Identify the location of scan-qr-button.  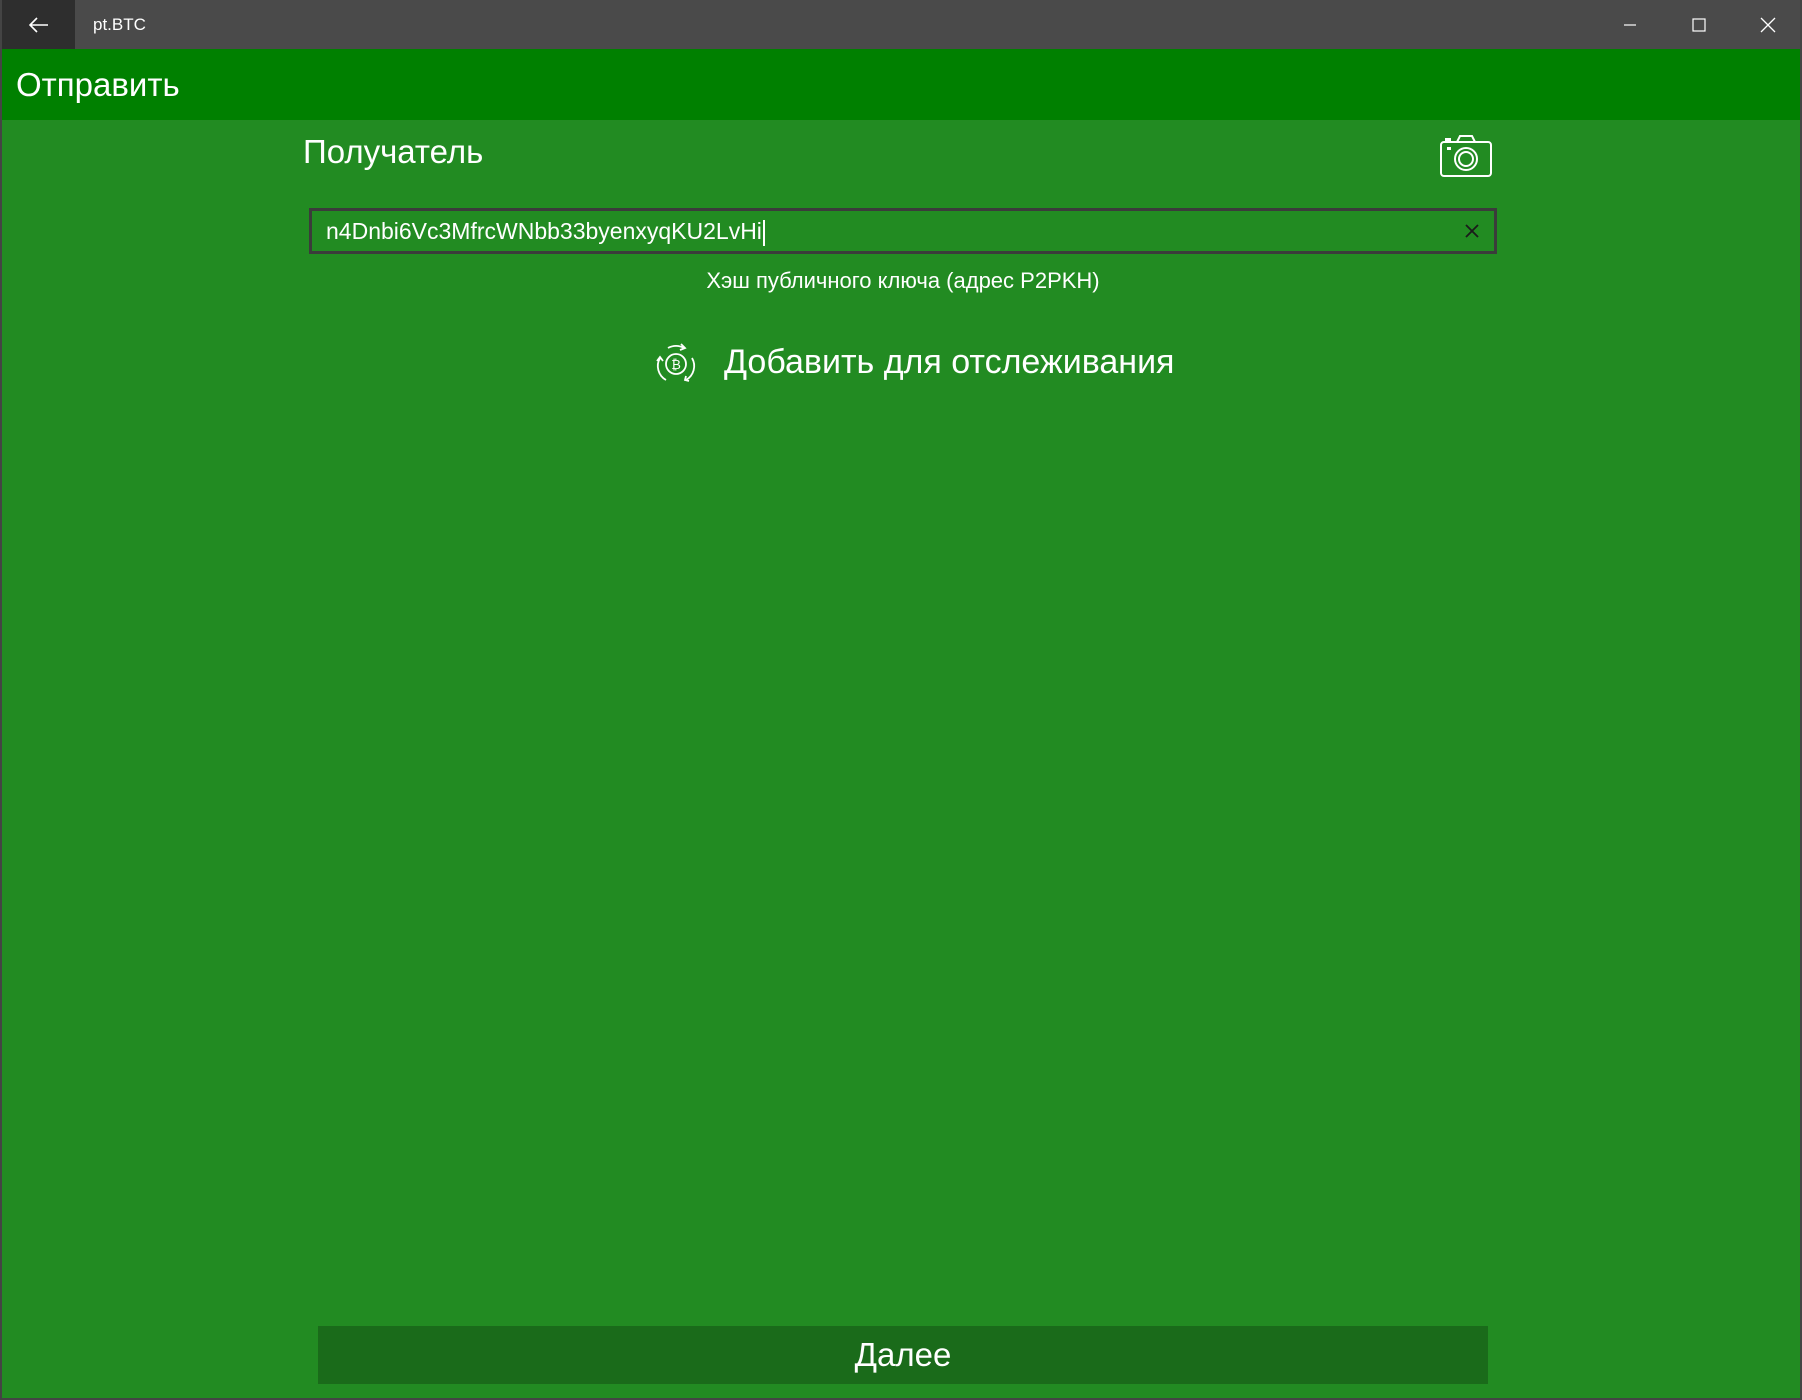
(1466, 156).